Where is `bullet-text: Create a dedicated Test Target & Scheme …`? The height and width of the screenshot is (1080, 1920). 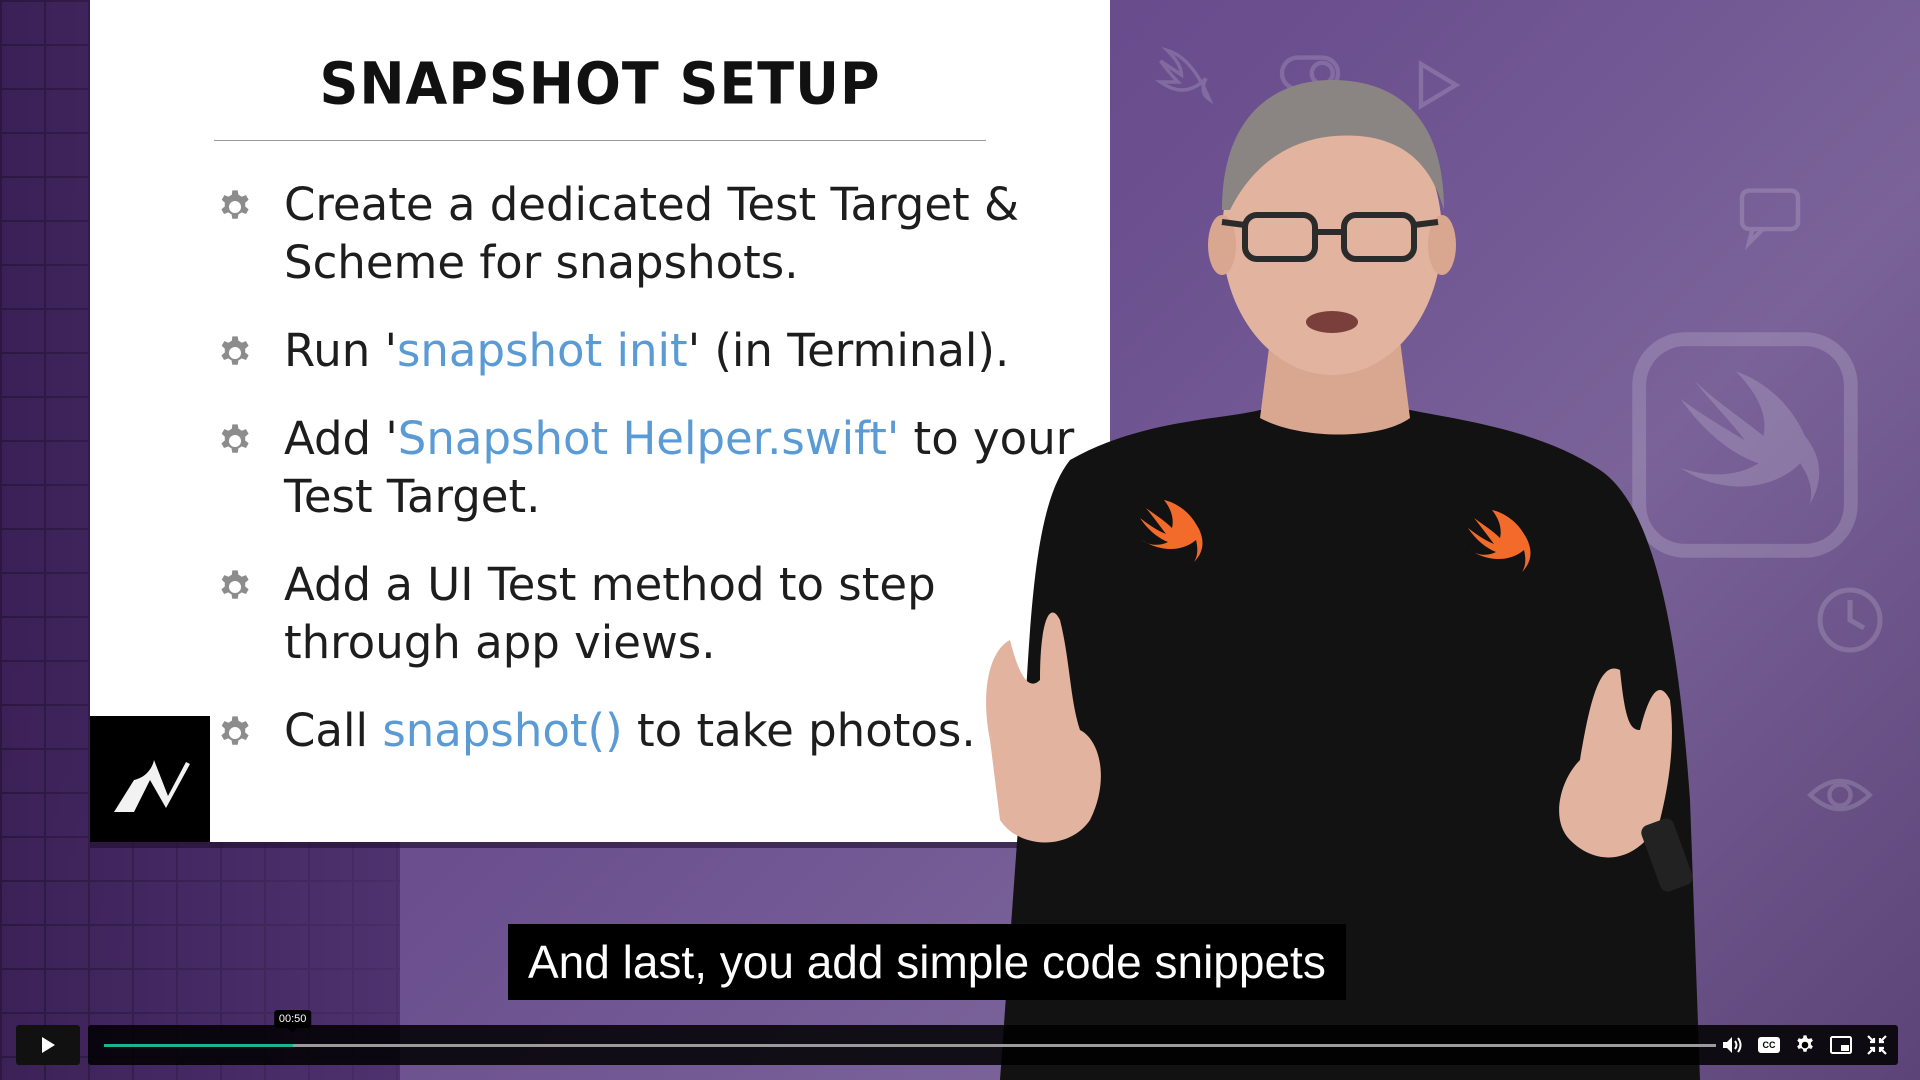
bullet-text: Create a dedicated Test Target & Scheme … is located at coordinates (652, 233).